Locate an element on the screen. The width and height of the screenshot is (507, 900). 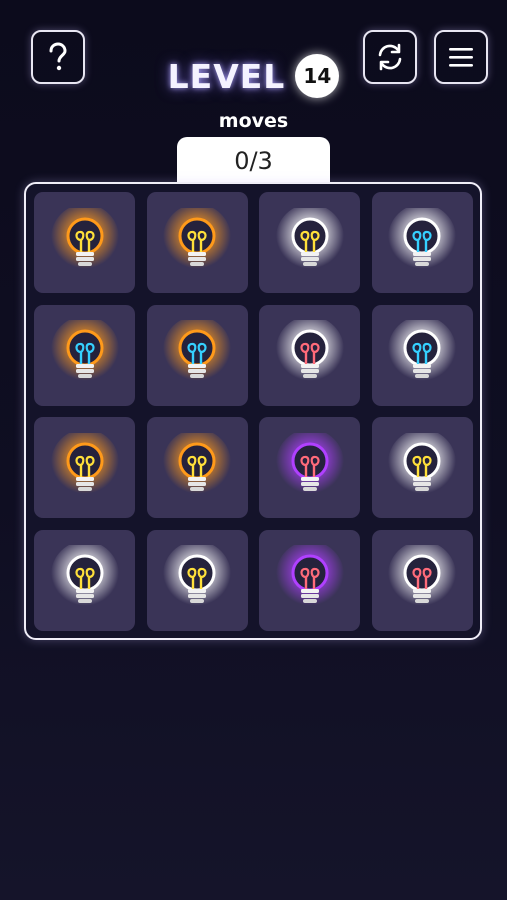
restart-button is located at coordinates (390, 57).